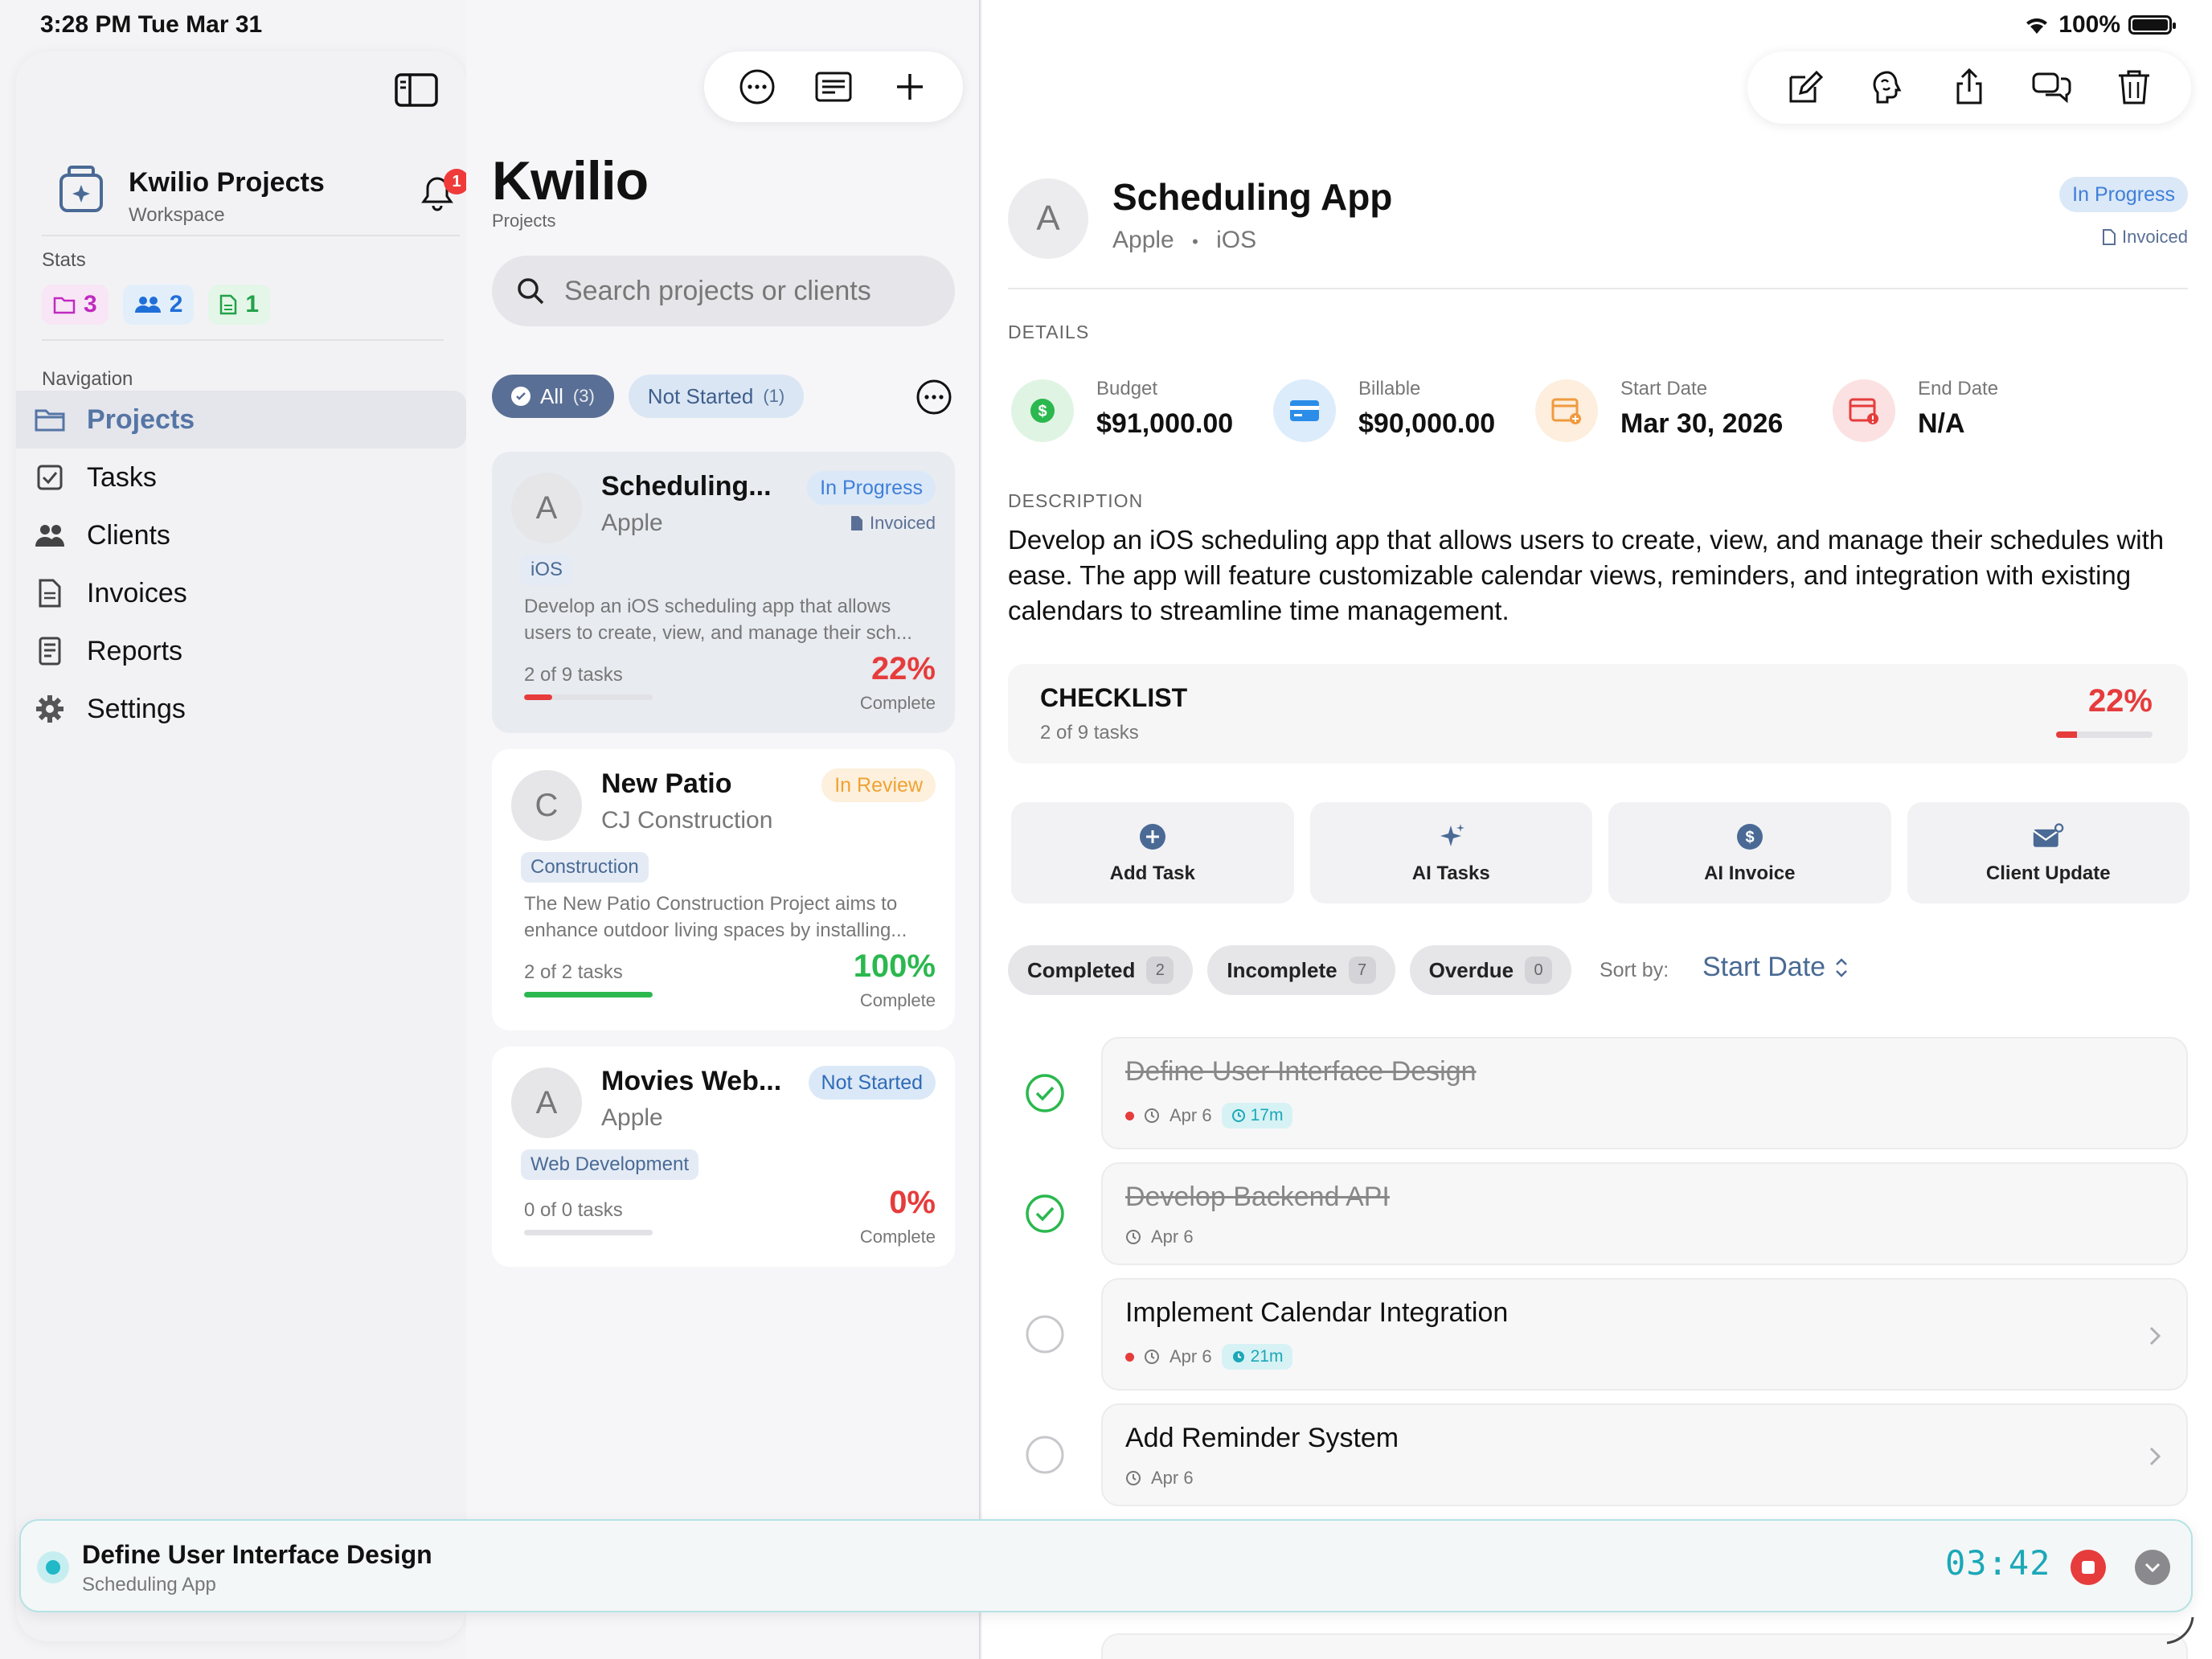  Describe the element at coordinates (1490, 970) in the screenshot. I see `filter-overdue: Overdue 0` at that location.